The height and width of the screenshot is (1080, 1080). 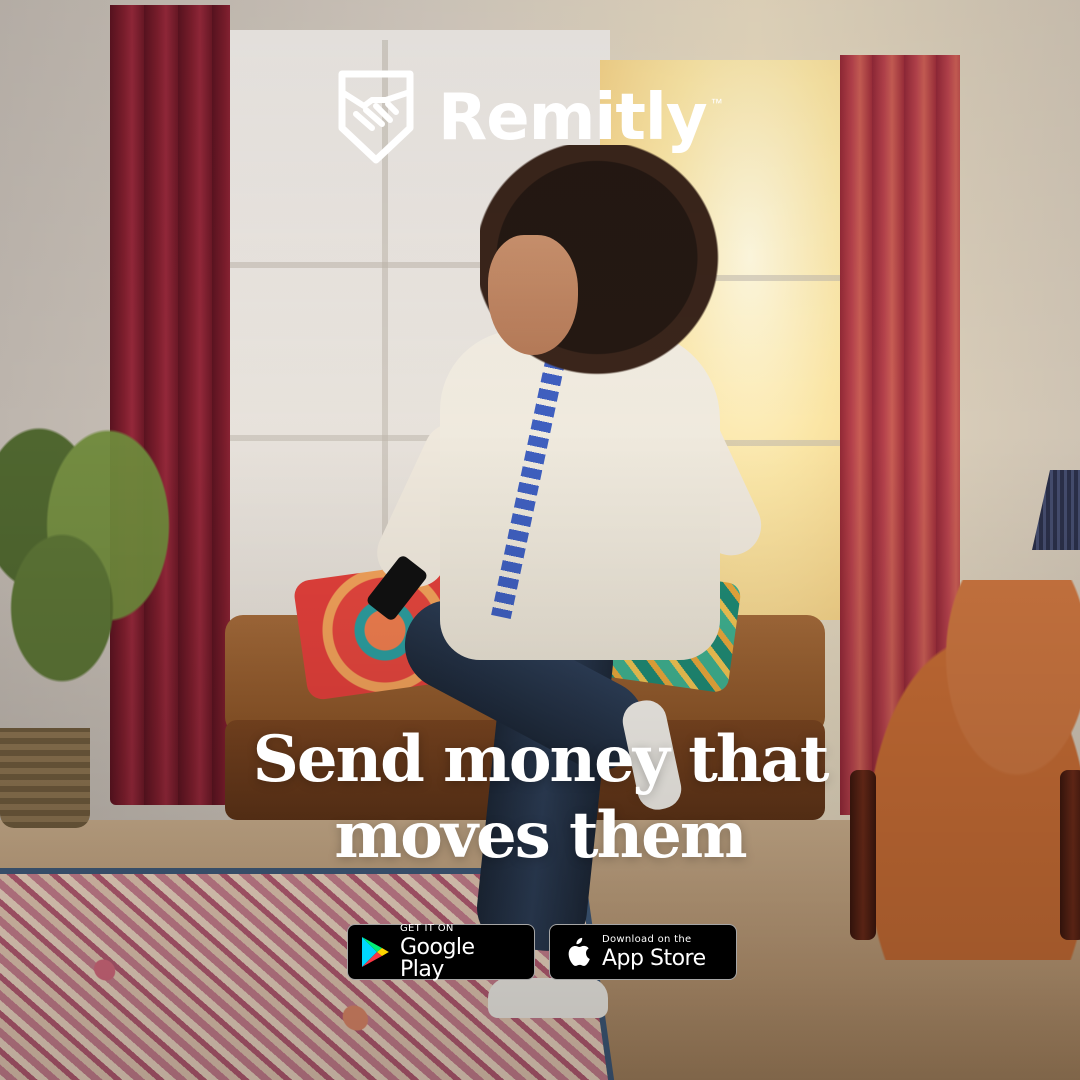 I want to click on google-play-label: GET IT ON Google Play, so click(x=460, y=952).